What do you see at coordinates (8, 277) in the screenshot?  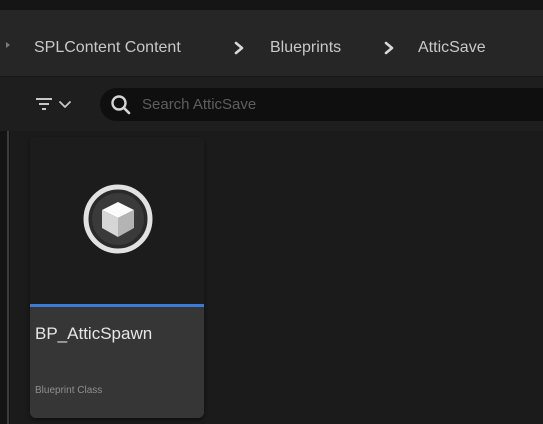 I see `splitter-handle` at bounding box center [8, 277].